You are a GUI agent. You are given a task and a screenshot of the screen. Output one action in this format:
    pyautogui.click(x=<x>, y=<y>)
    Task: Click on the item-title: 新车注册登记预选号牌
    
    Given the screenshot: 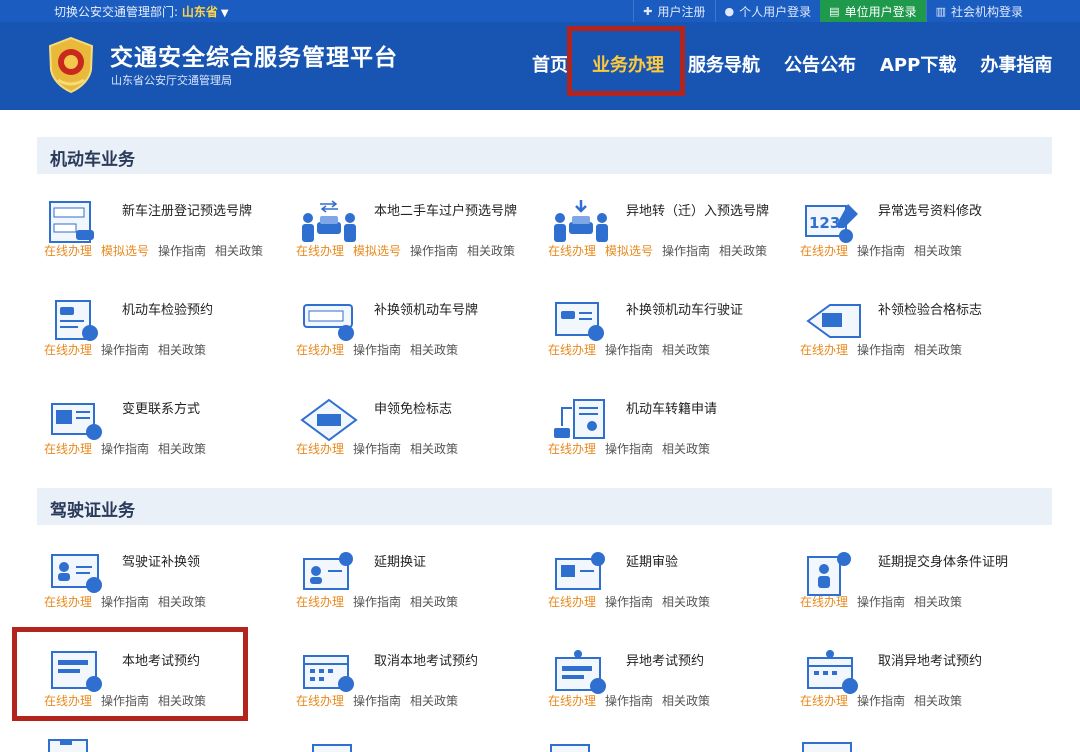 What is the action you would take?
    pyautogui.click(x=197, y=211)
    